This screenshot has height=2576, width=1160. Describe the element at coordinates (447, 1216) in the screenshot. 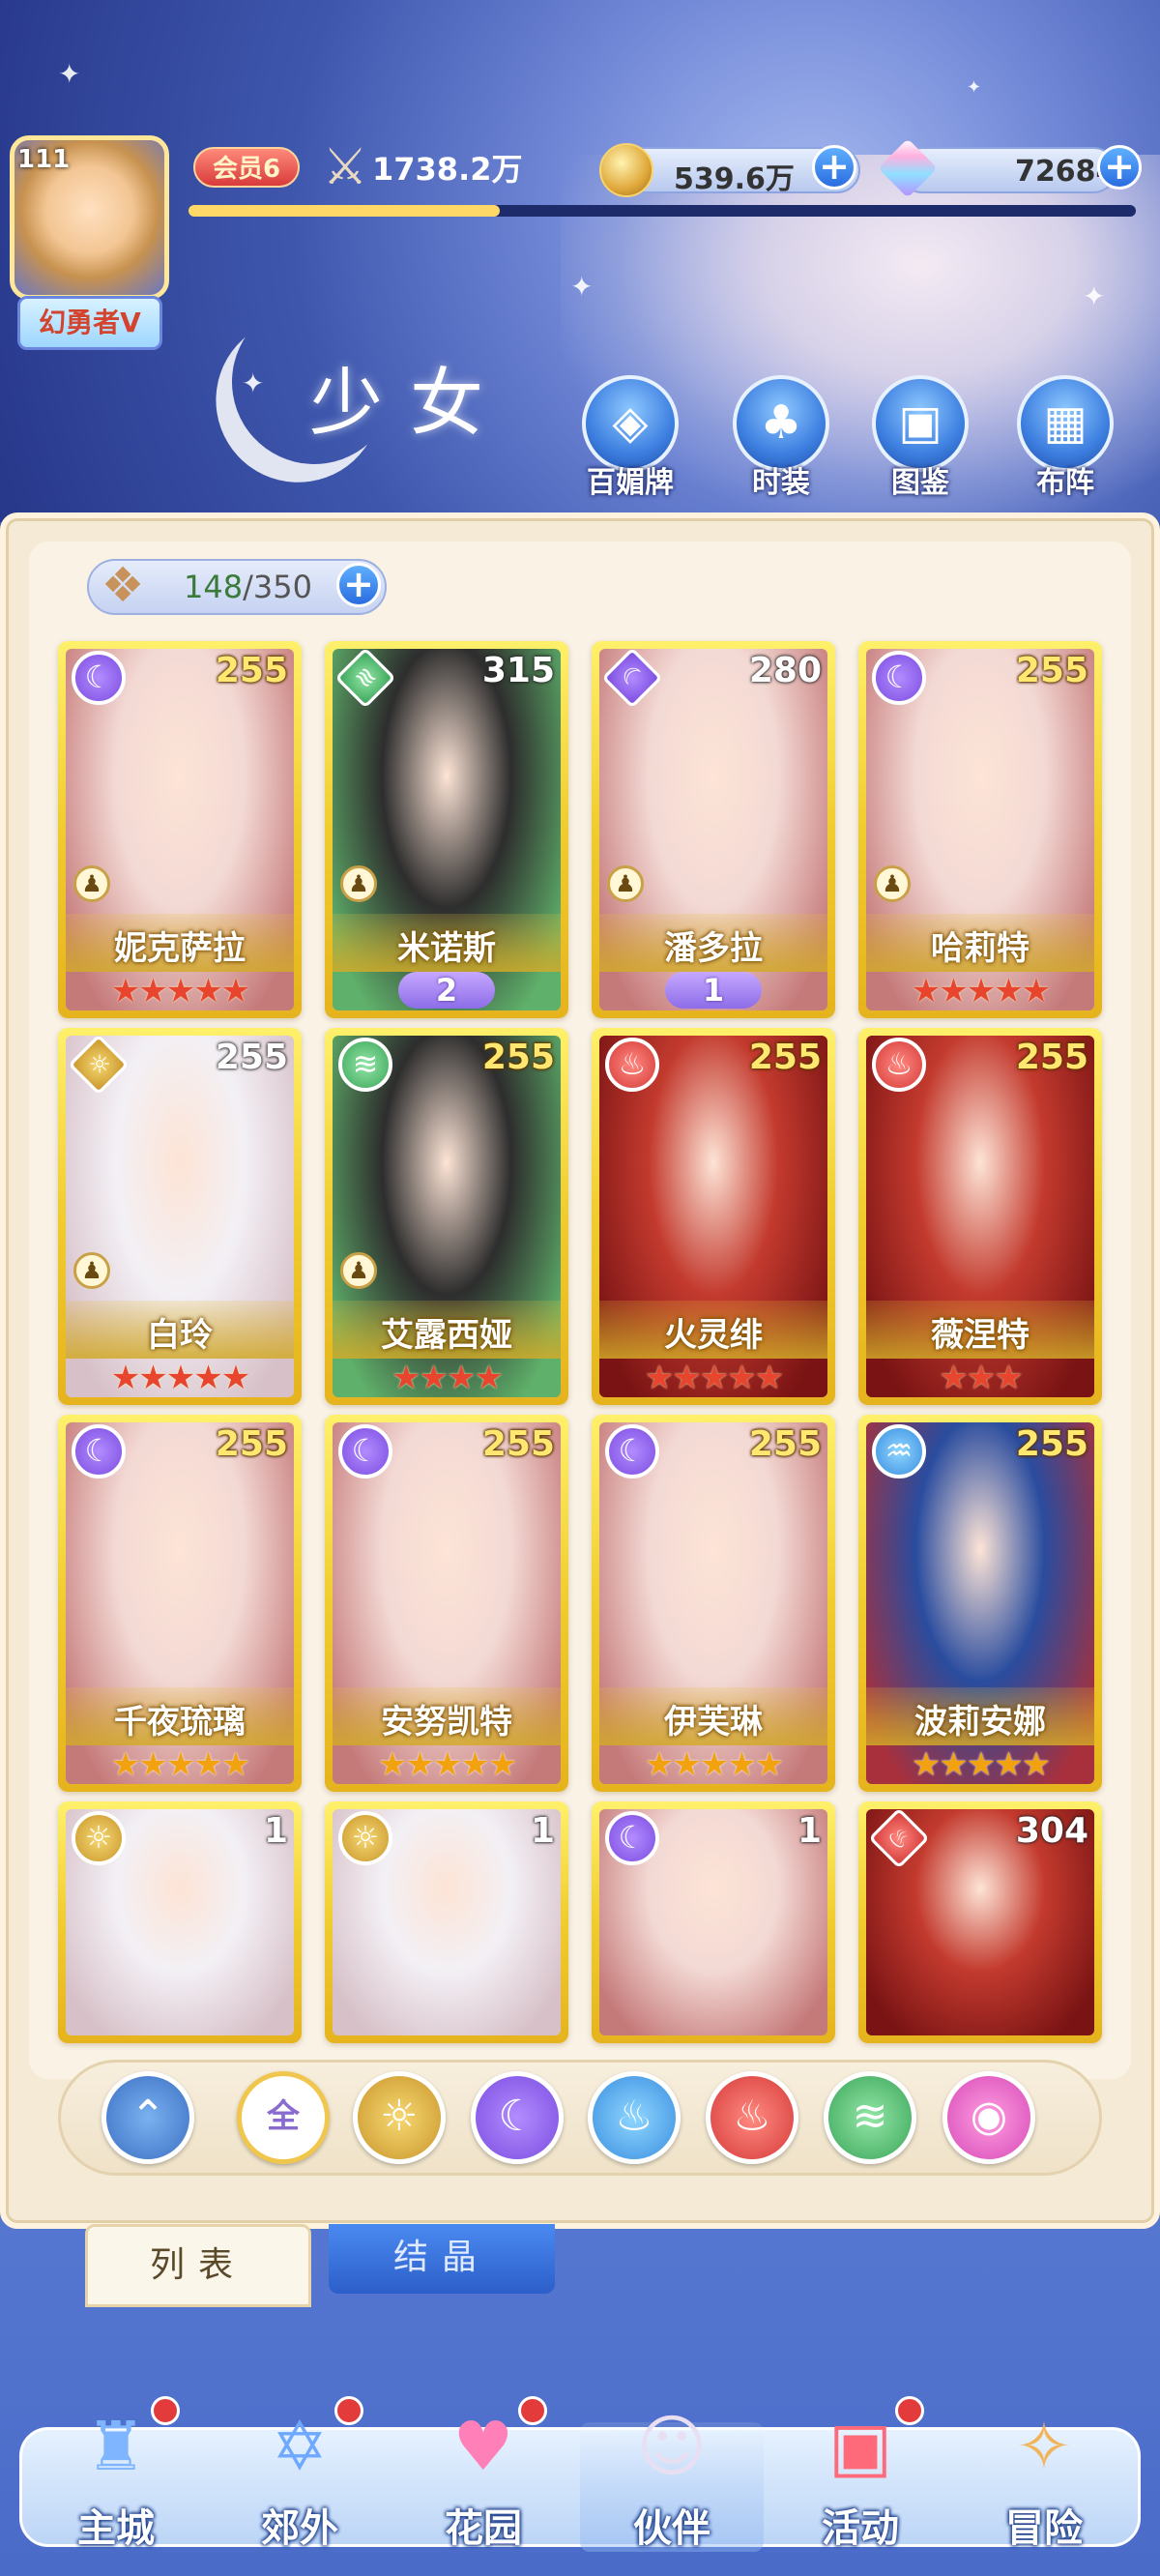

I see `character-card: ≋ 255 ♟ 艾露西娅 ★★★★` at that location.